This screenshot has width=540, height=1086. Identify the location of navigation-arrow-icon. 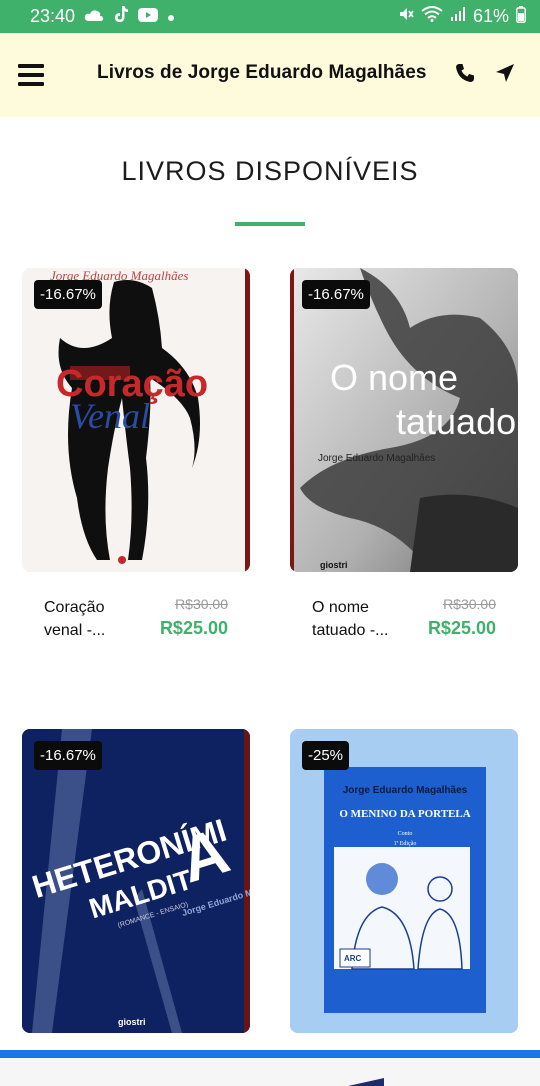
(506, 74).